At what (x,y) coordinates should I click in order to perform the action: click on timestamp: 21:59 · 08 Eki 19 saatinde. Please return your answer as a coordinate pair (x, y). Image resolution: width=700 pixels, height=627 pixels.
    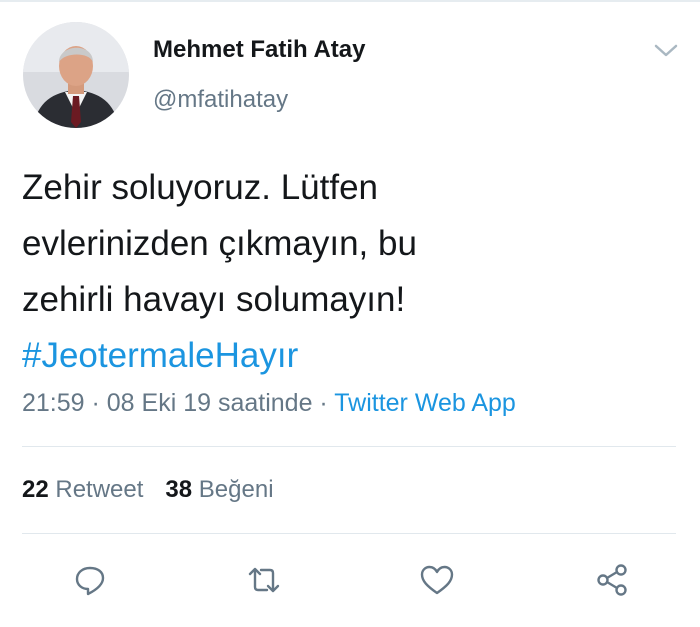
    Looking at the image, I should click on (167, 403).